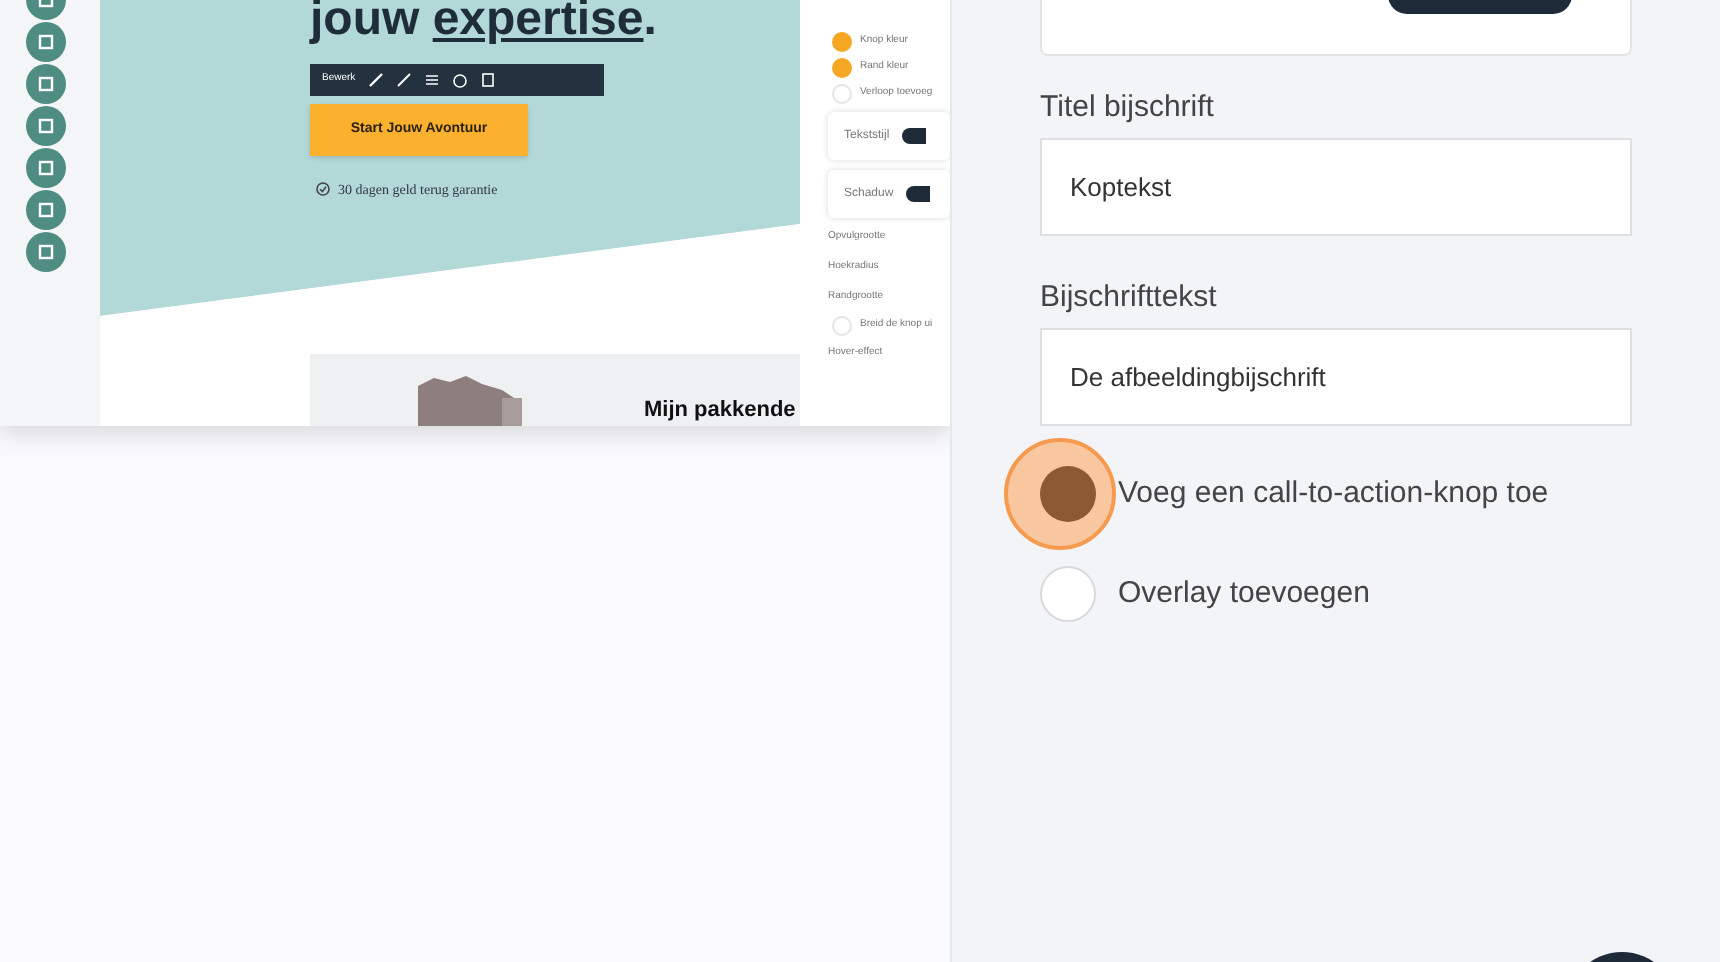 The width and height of the screenshot is (1720, 962). Describe the element at coordinates (1336, 377) in the screenshot. I see `text-field: De afbeeldingbijschrift` at that location.